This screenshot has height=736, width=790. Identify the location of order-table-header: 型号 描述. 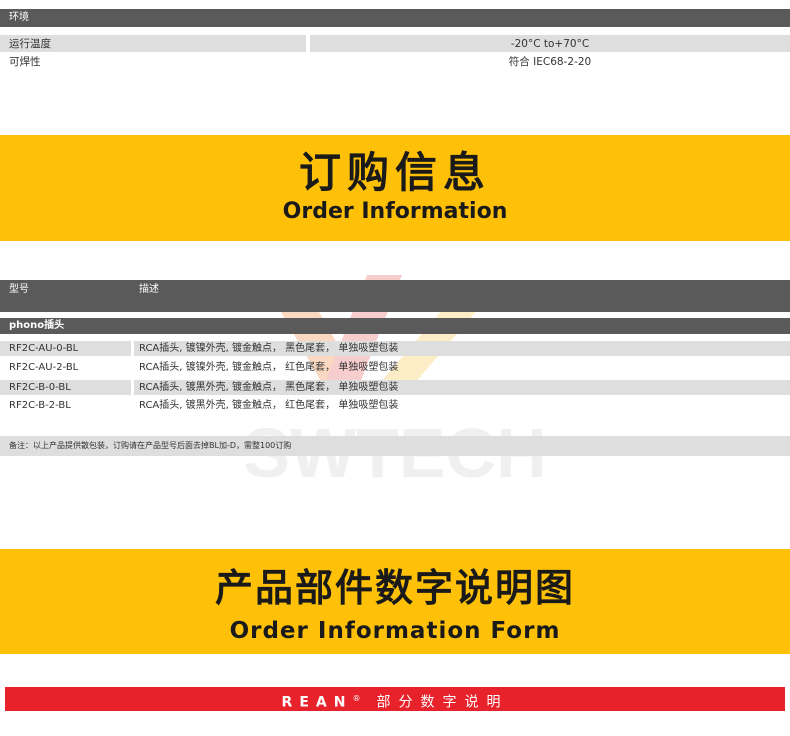
(395, 296).